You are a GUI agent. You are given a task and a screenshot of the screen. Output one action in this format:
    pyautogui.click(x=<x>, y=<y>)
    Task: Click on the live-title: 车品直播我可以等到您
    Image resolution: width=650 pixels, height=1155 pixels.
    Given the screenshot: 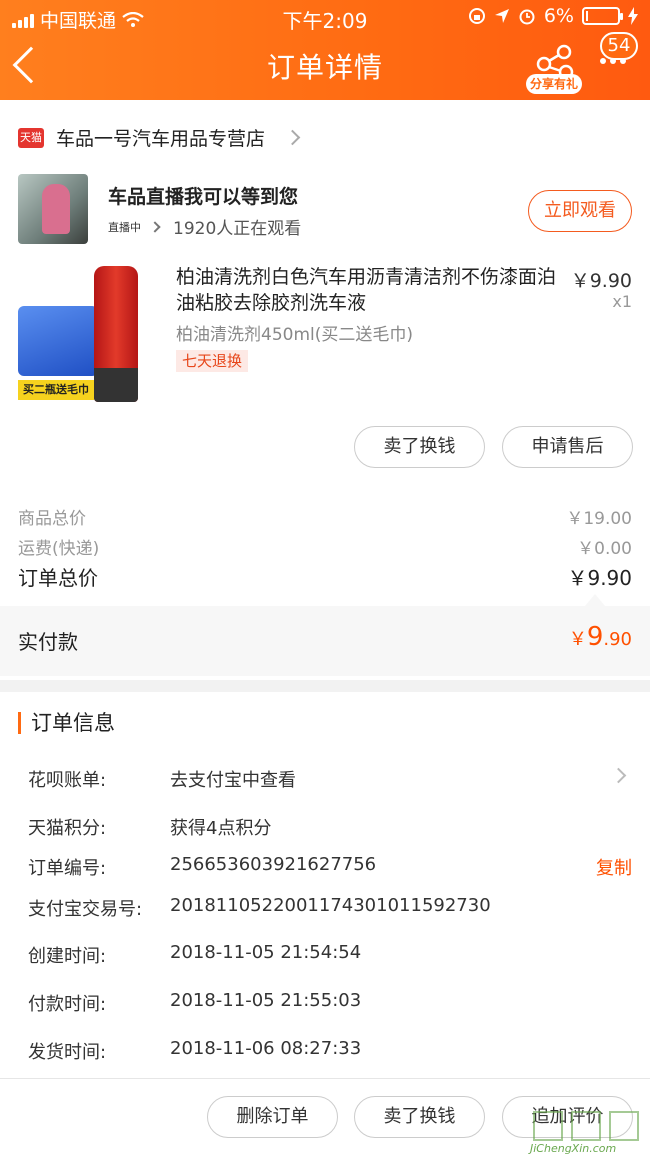 What is the action you would take?
    pyautogui.click(x=203, y=197)
    